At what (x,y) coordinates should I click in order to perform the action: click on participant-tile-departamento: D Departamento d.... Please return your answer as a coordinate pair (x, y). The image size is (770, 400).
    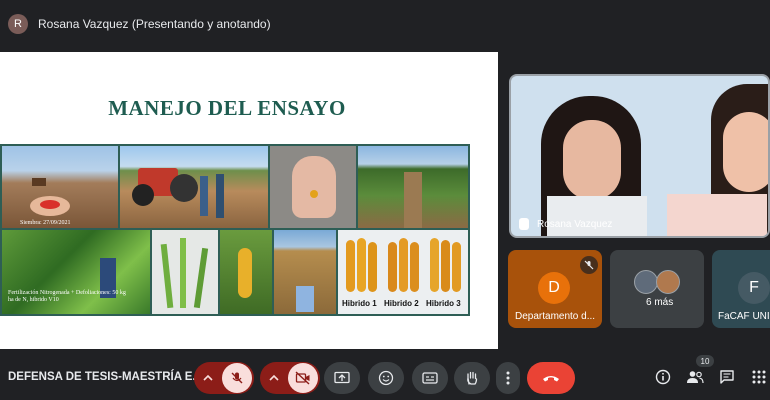
    Looking at the image, I should click on (555, 289).